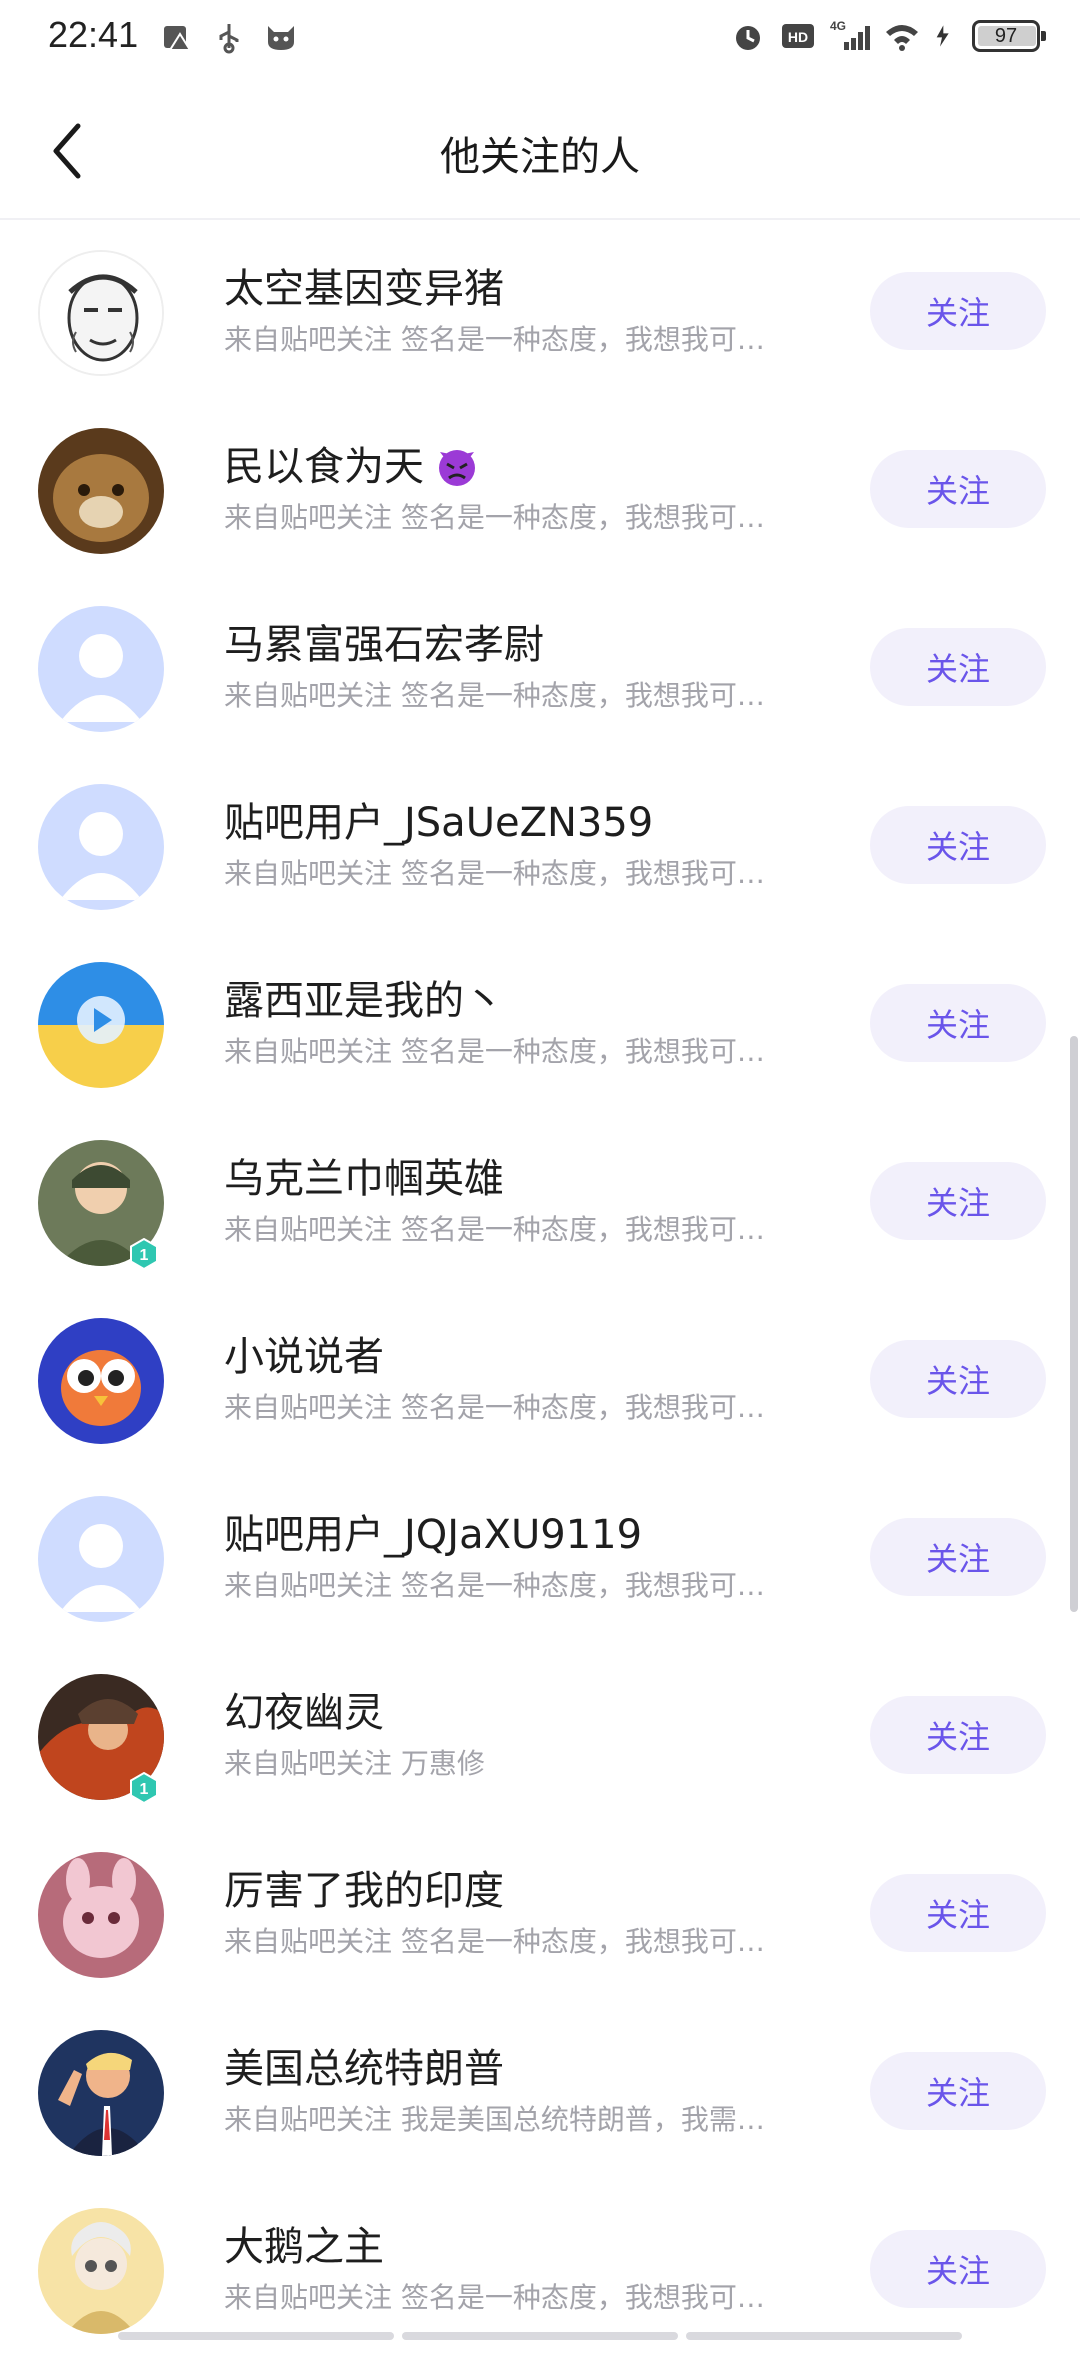  I want to click on user-name: 贴吧用户_JSaUeZN359, so click(439, 823).